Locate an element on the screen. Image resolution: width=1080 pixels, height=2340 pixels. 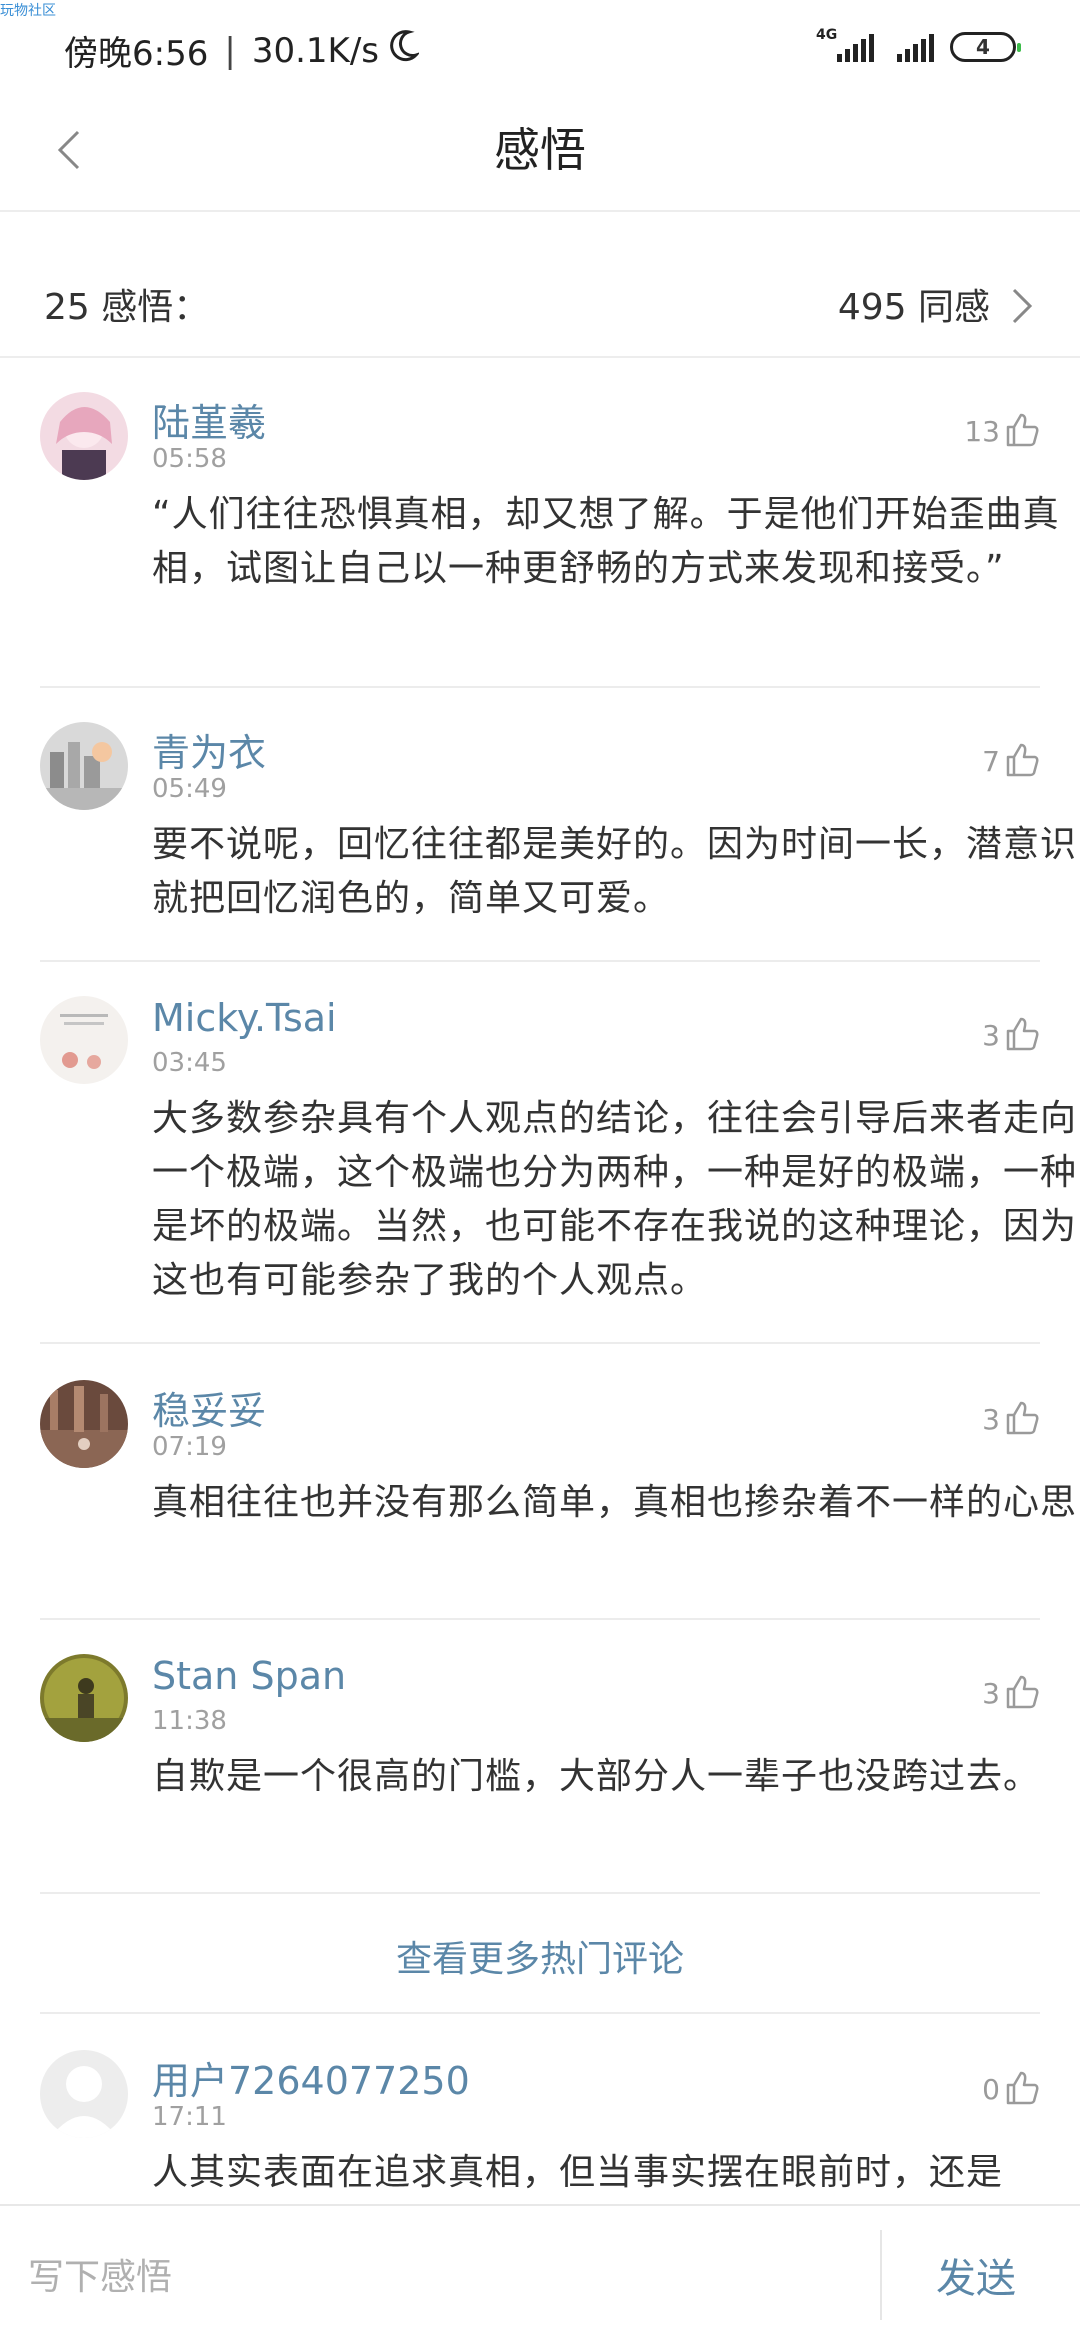
send-button: 发送 is located at coordinates (976, 2275).